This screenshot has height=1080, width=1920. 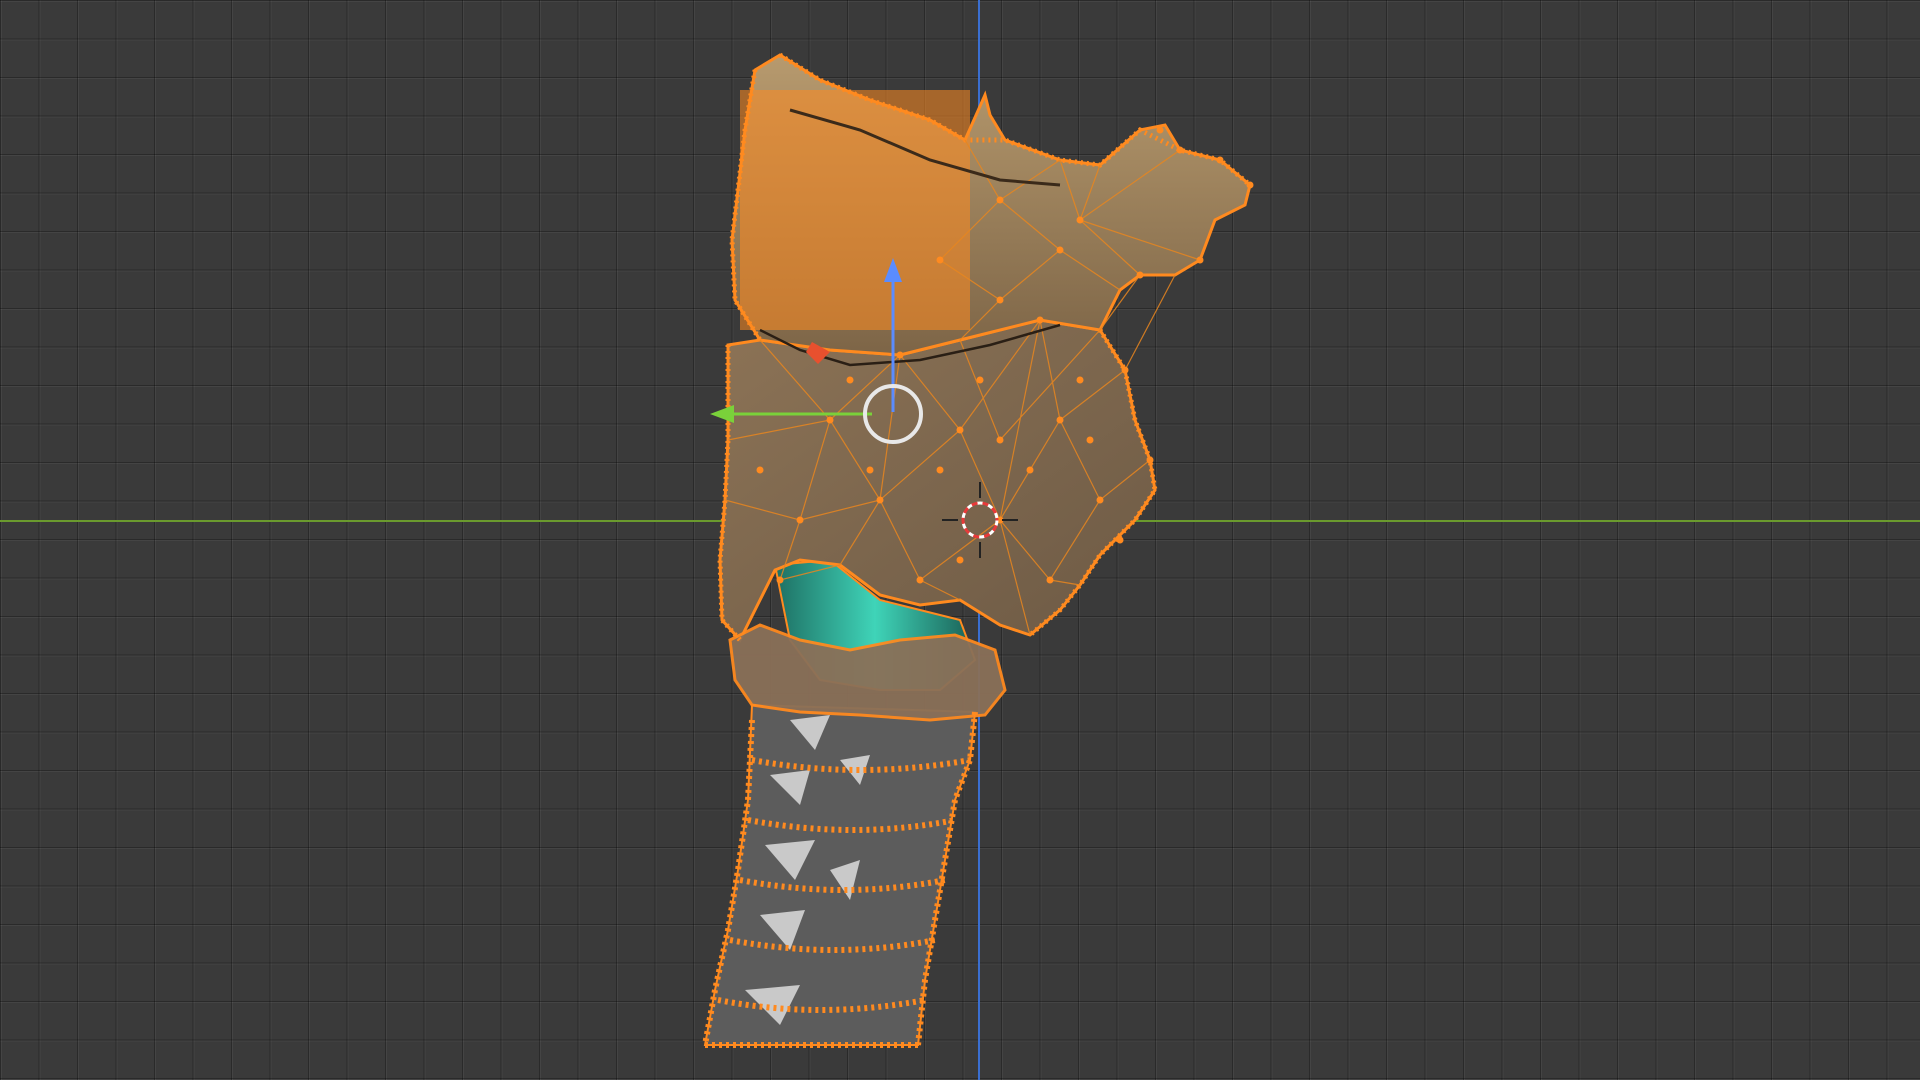 What do you see at coordinates (722, 414) in the screenshot?
I see `y-axis-arrow-icon` at bounding box center [722, 414].